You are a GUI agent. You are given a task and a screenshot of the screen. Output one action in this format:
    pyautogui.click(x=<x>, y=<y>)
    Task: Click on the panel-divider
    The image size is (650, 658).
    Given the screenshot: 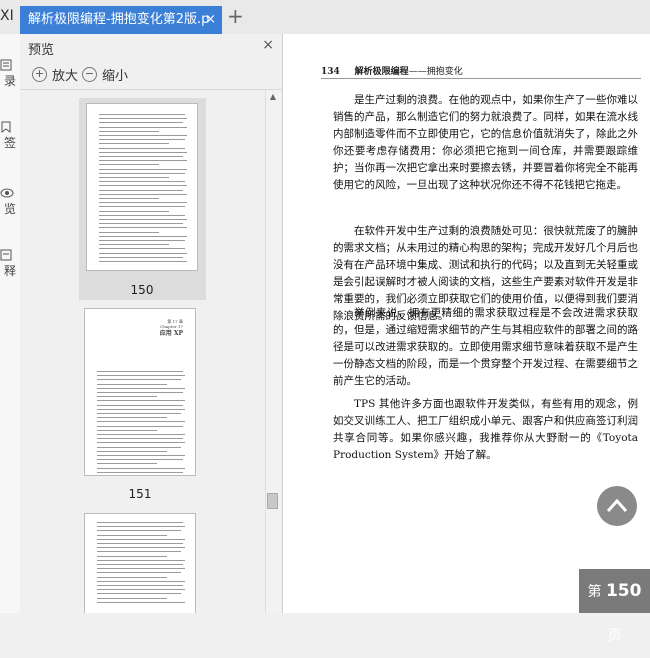 What is the action you would take?
    pyautogui.click(x=151, y=89)
    